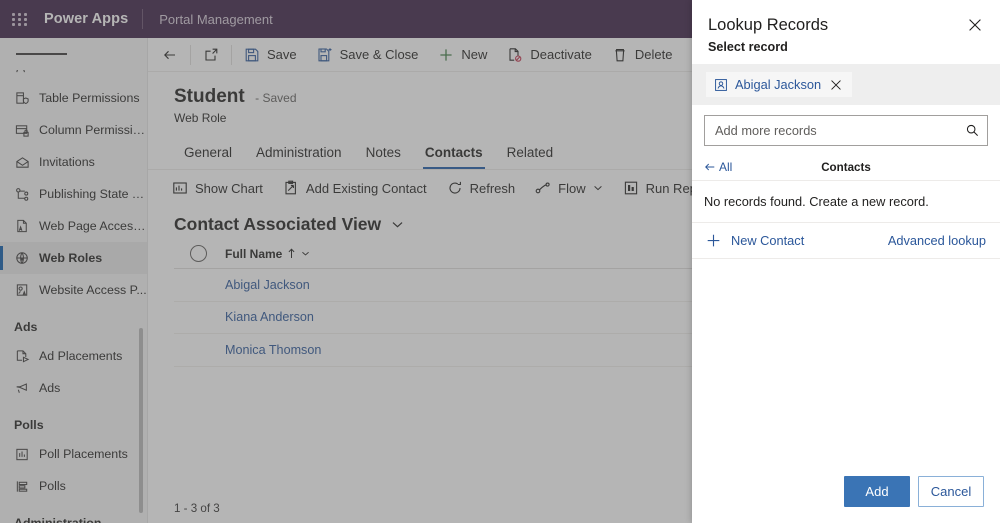 This screenshot has width=1000, height=523. I want to click on table-permissions-icon, so click(22, 98).